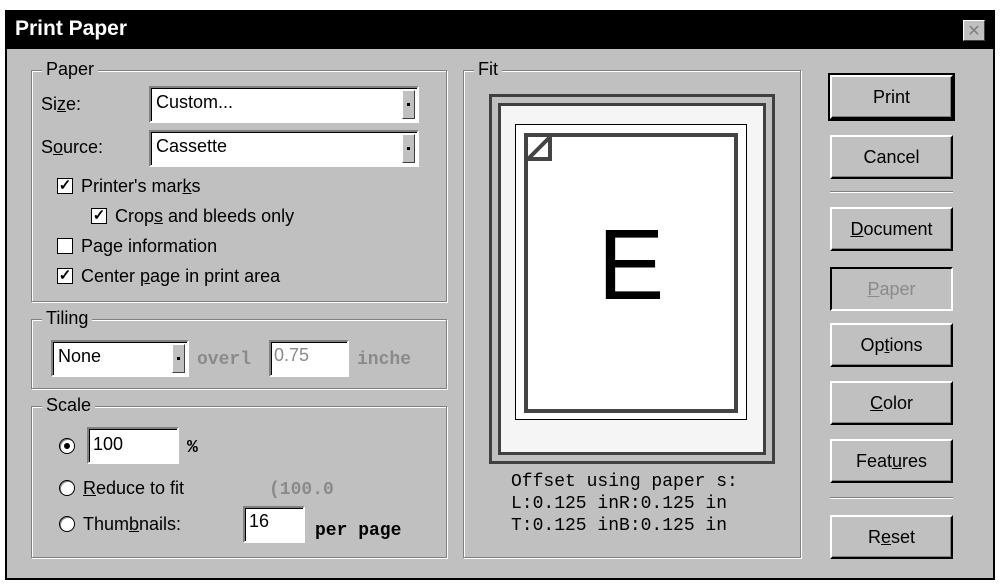 The height and width of the screenshot is (585, 1002). Describe the element at coordinates (192, 448) in the screenshot. I see `percent-sign: %` at that location.